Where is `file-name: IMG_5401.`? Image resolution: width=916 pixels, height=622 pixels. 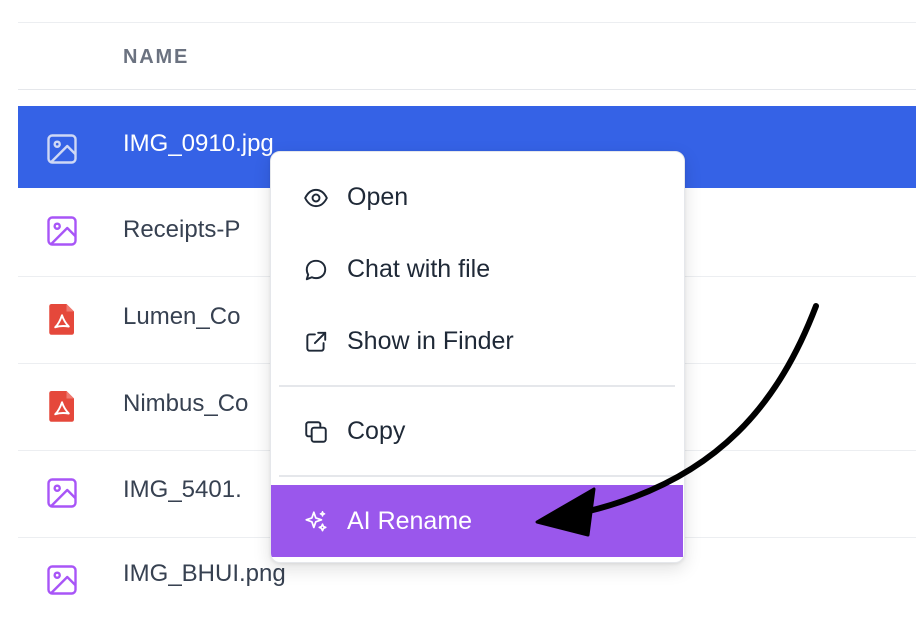 file-name: IMG_5401. is located at coordinates (182, 489).